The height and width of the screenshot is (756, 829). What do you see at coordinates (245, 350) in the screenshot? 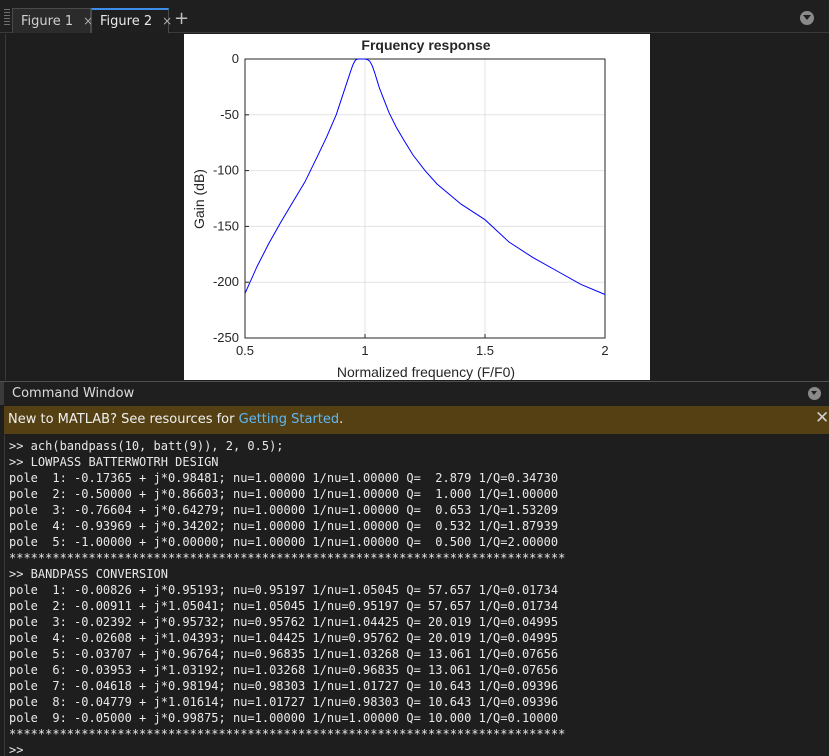
I see `x-tick-label: 0.5` at bounding box center [245, 350].